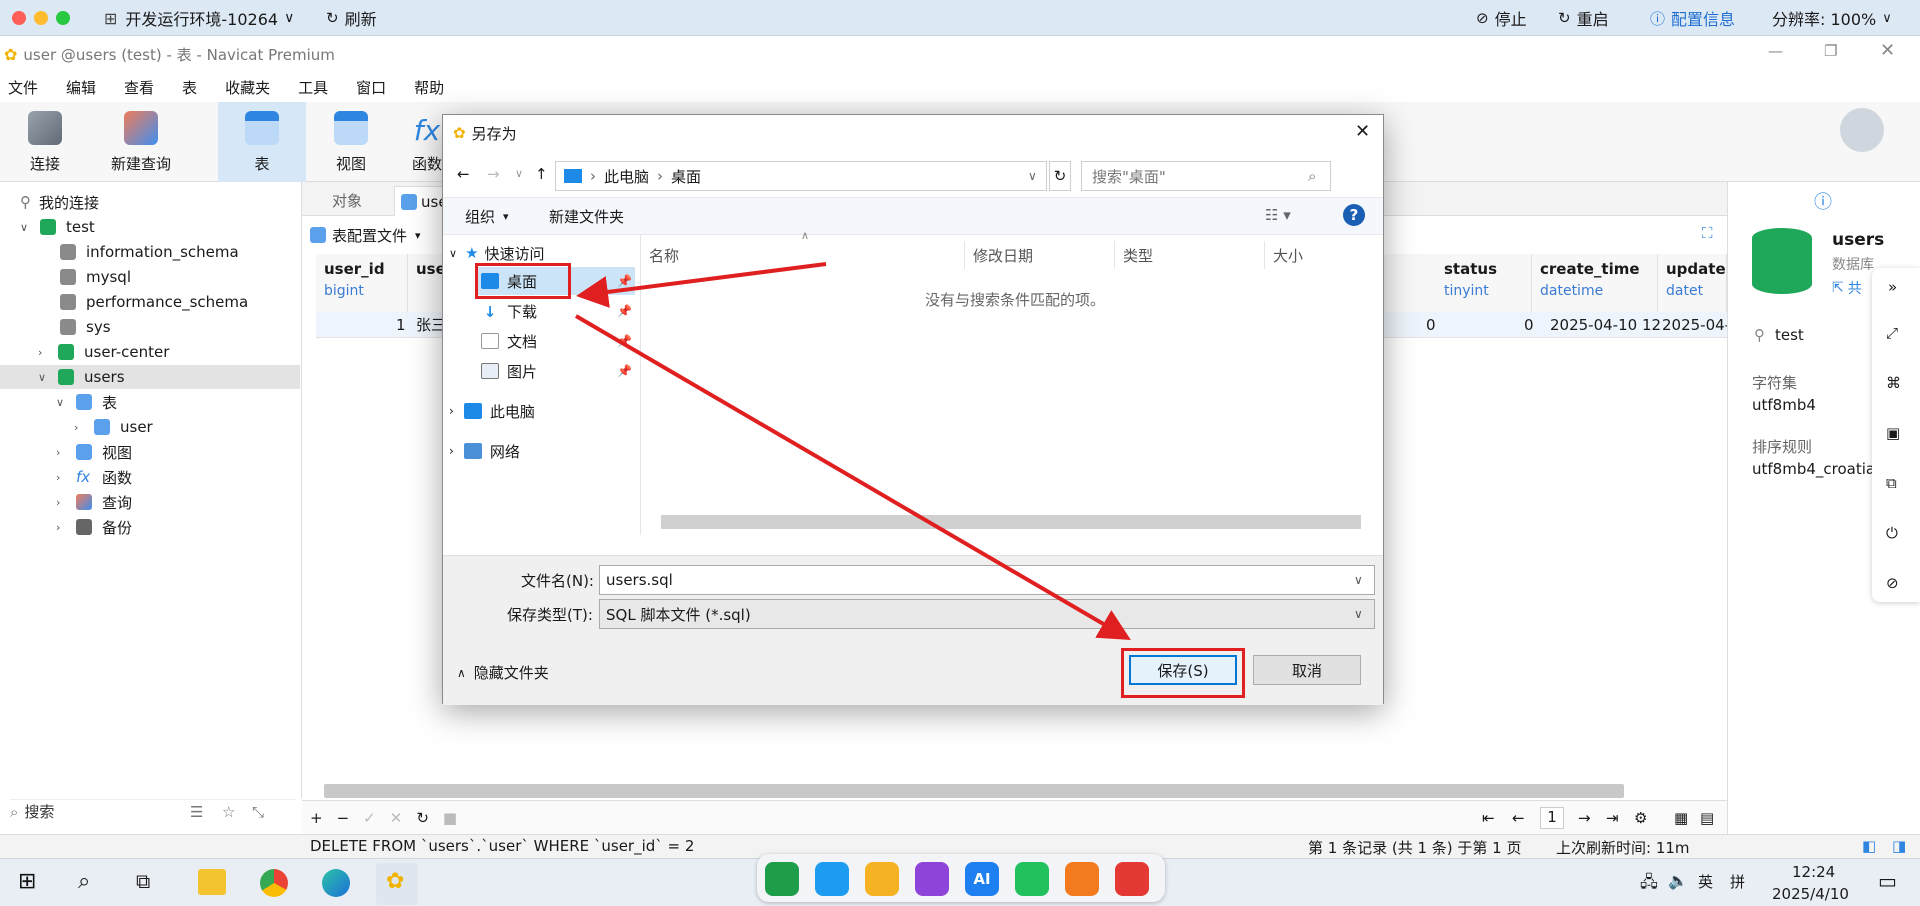  I want to click on share-link: ⇱ 共, so click(1847, 288).